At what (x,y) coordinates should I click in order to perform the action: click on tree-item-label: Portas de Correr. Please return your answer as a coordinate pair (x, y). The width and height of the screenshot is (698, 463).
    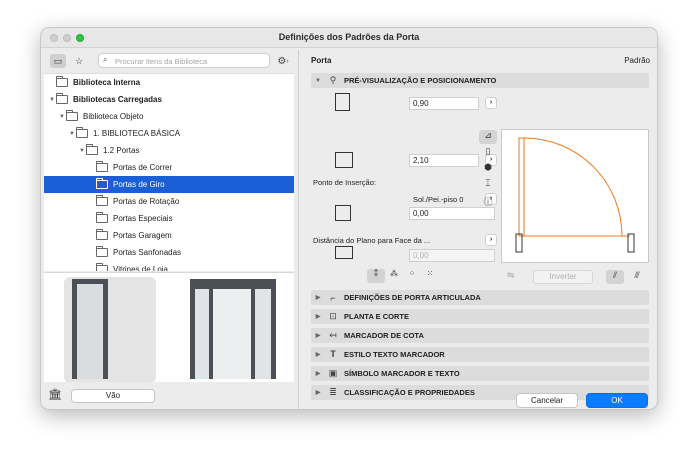
    Looking at the image, I should click on (143, 167).